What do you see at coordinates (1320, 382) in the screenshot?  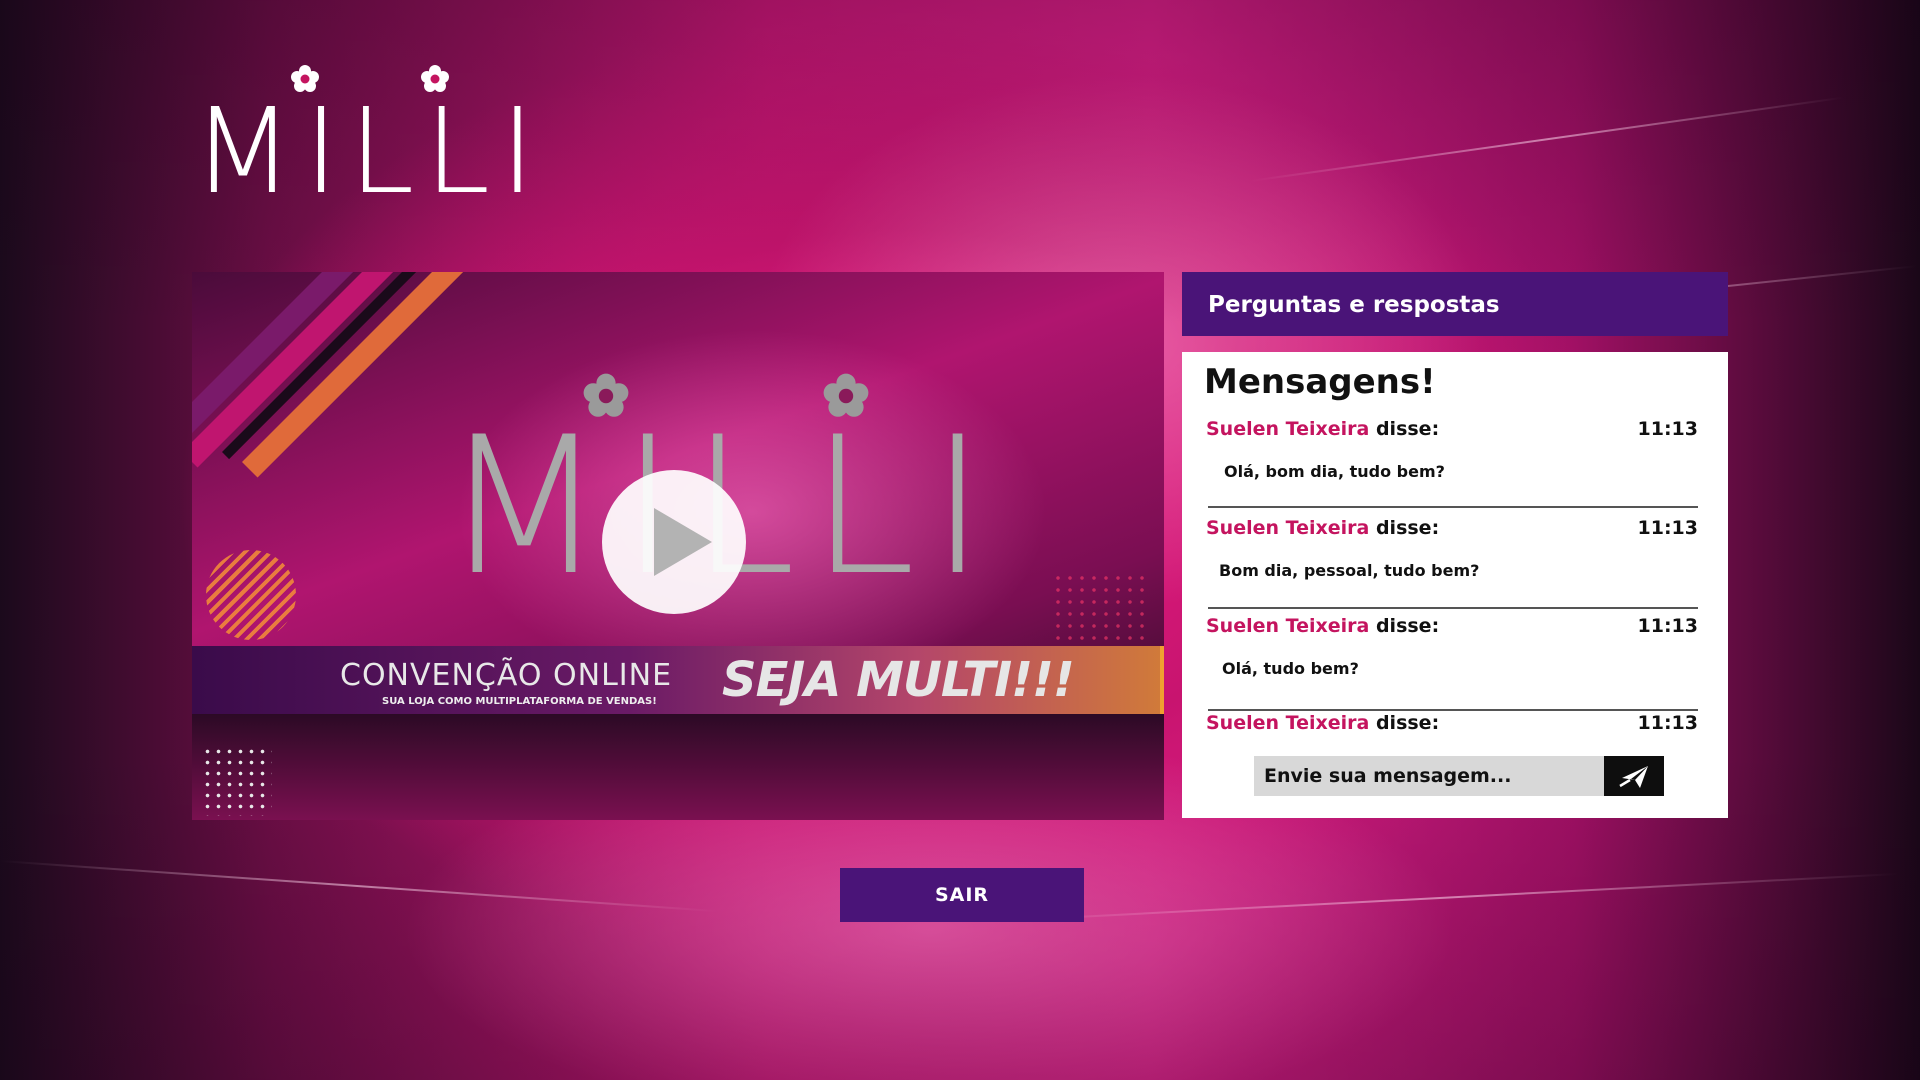 I see `messages-title: Mensagens!` at bounding box center [1320, 382].